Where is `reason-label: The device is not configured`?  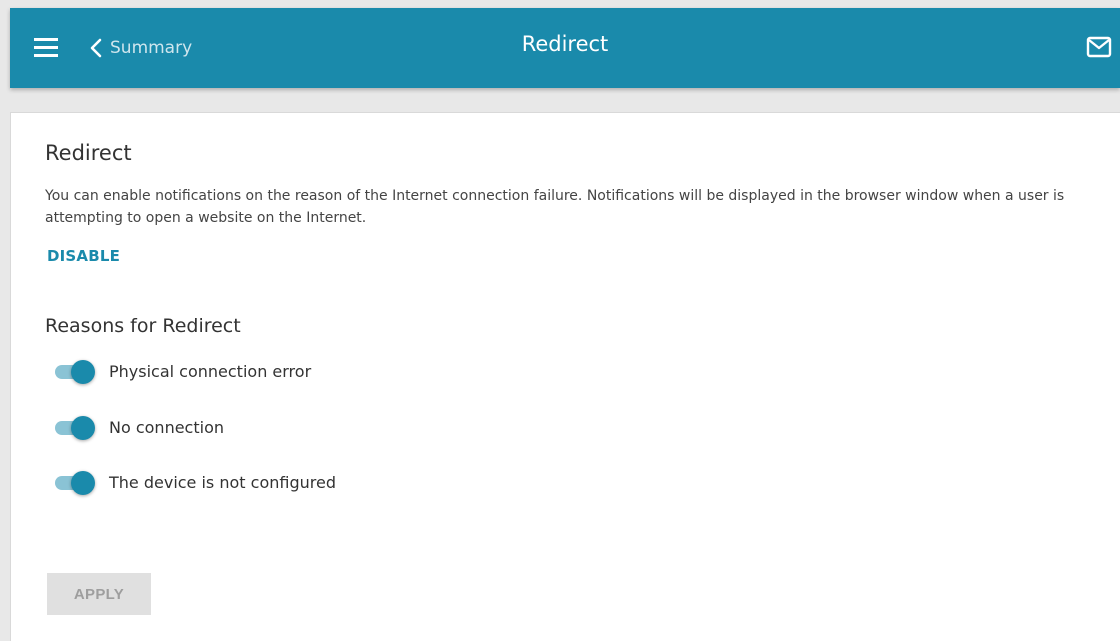 reason-label: The device is not configured is located at coordinates (222, 482).